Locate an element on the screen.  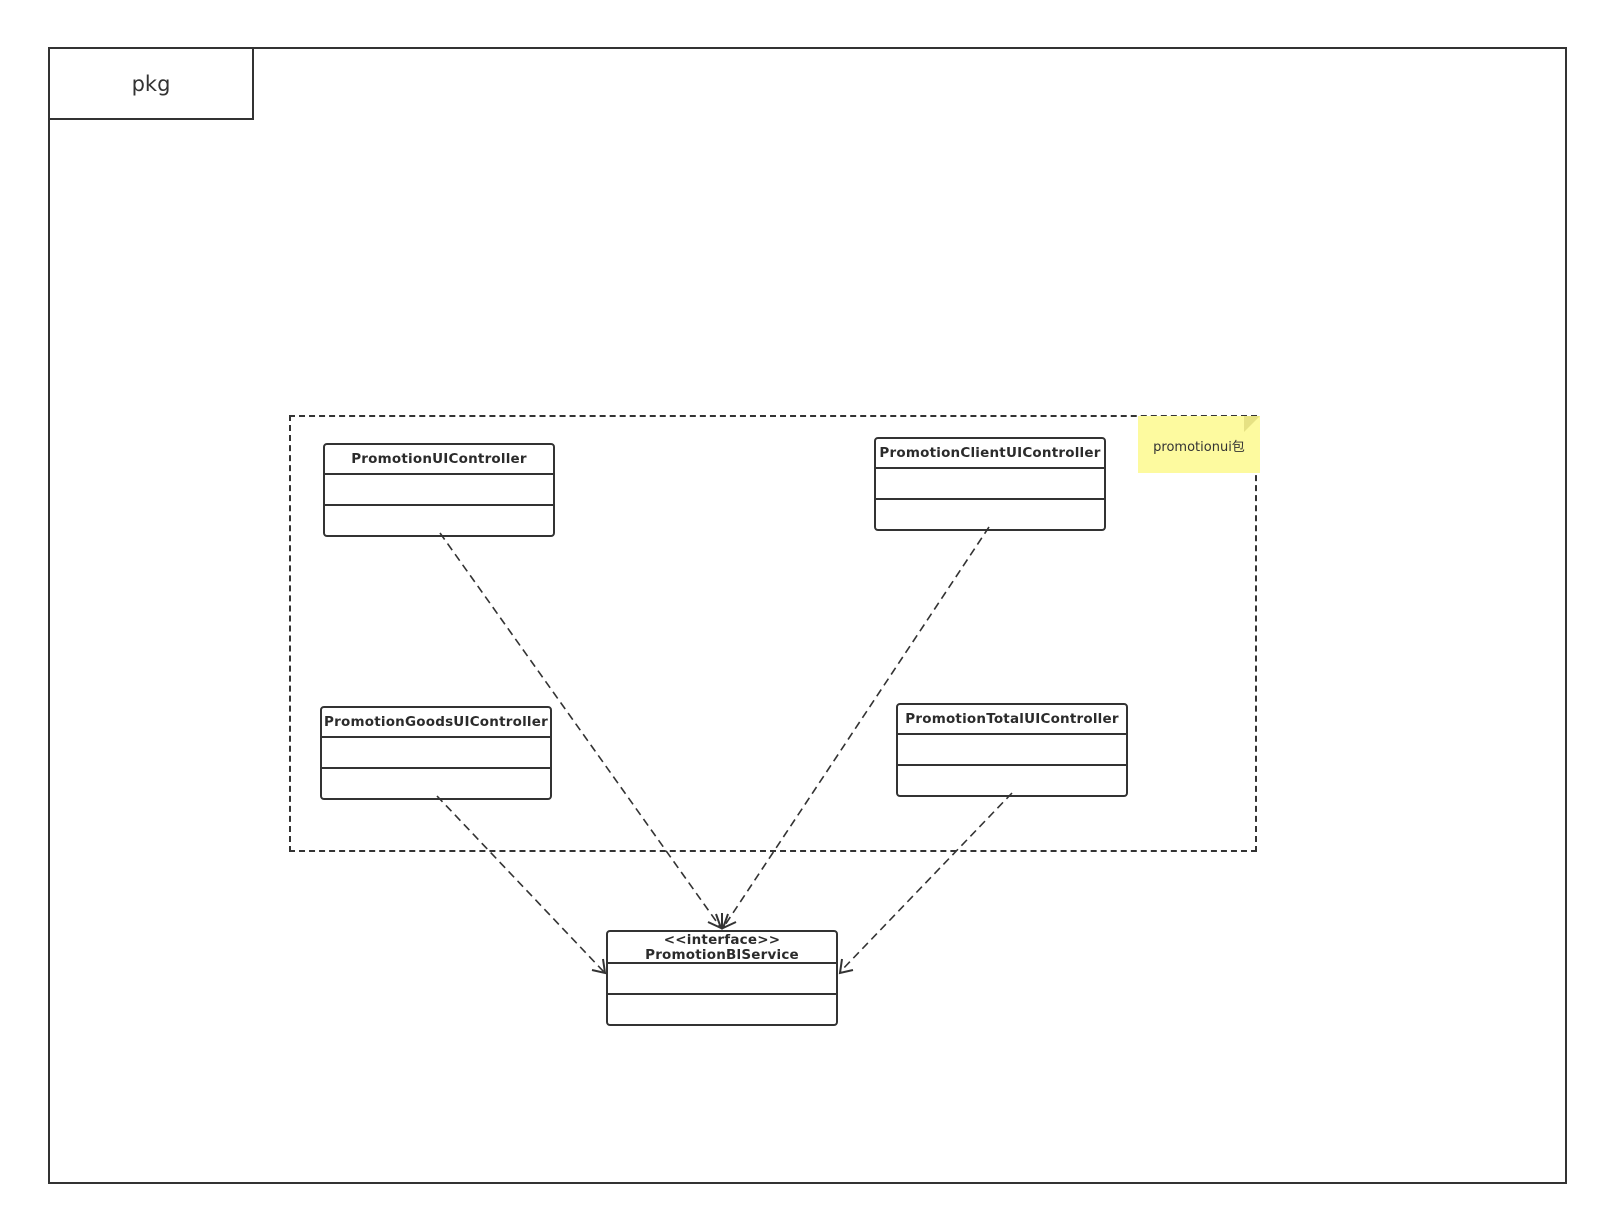
class-promotion-total-ui-controller: PromotionTotalUIController is located at coordinates (1012, 750).